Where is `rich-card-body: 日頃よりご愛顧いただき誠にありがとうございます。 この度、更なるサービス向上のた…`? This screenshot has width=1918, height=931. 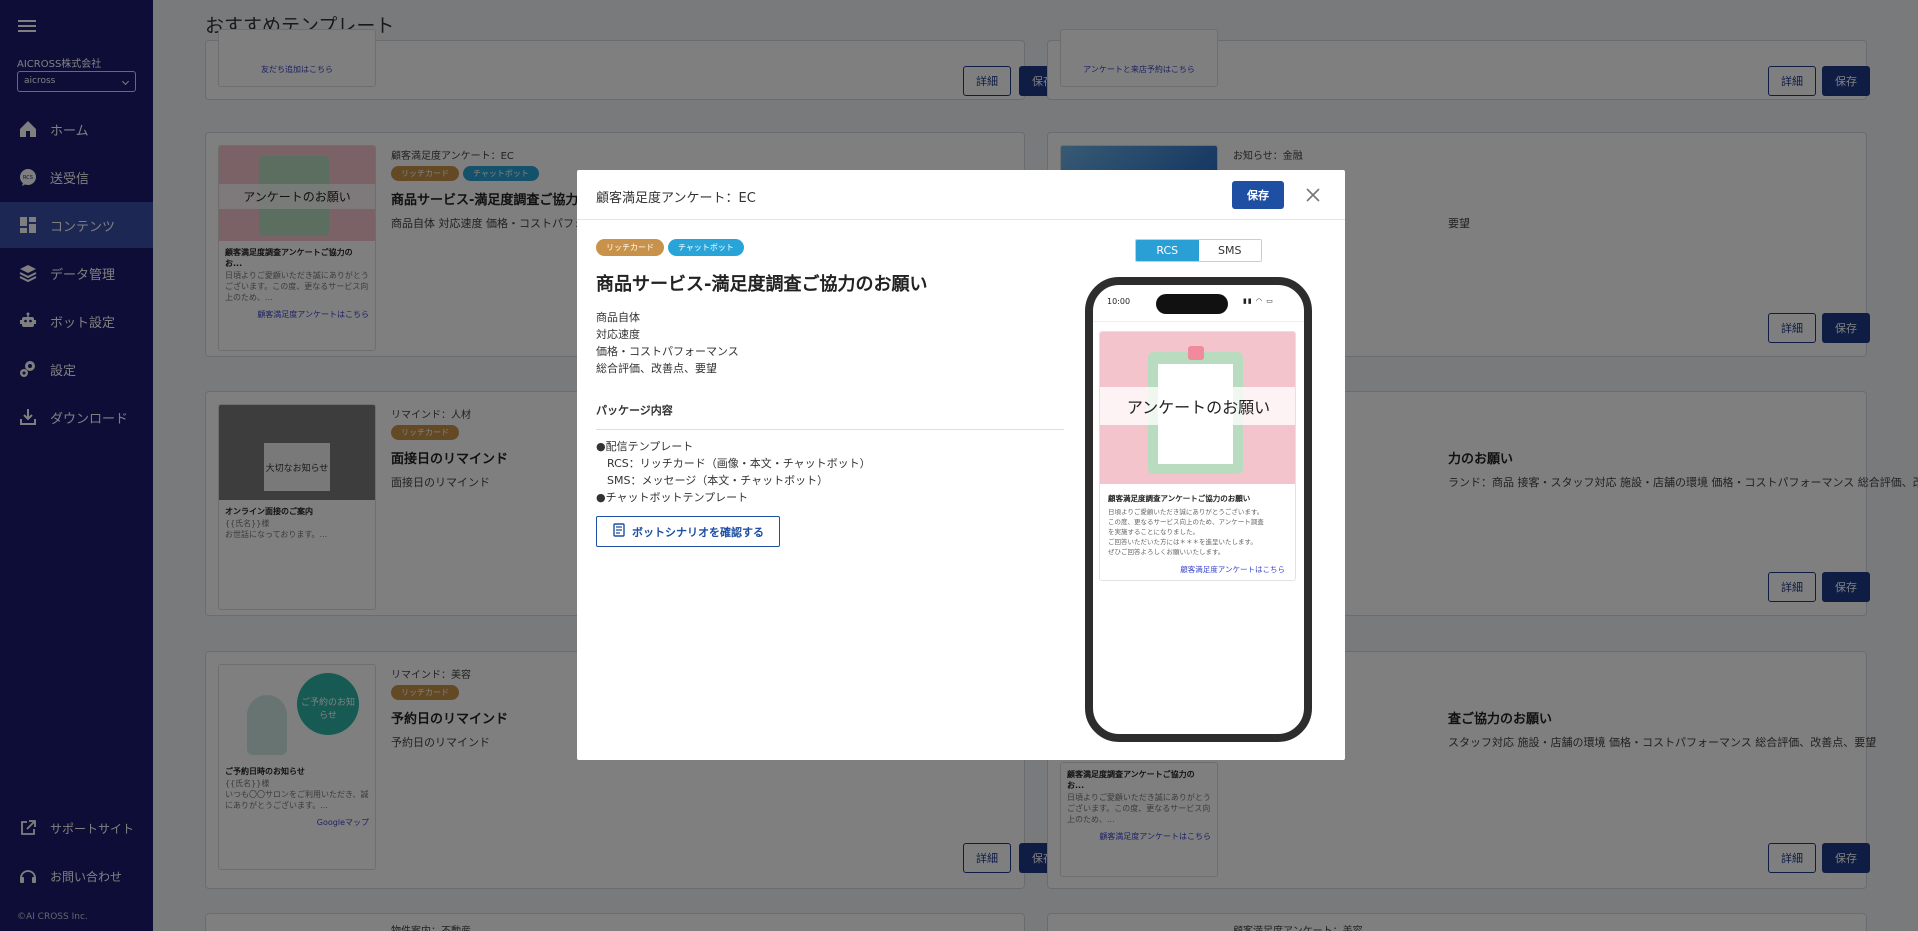 rich-card-body: 日頃よりご愛顧いただき誠にありがとうございます。 この度、更なるサービス向上のた… is located at coordinates (1197, 532).